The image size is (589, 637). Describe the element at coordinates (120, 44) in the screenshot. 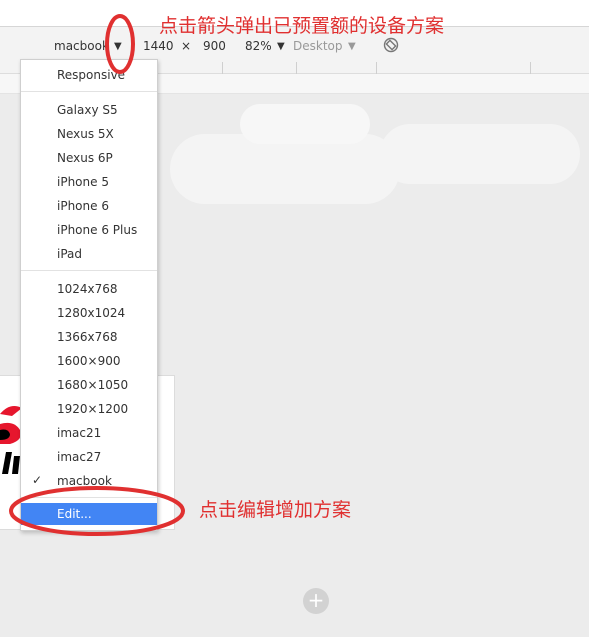

I see `annotation-circle-arrow` at that location.